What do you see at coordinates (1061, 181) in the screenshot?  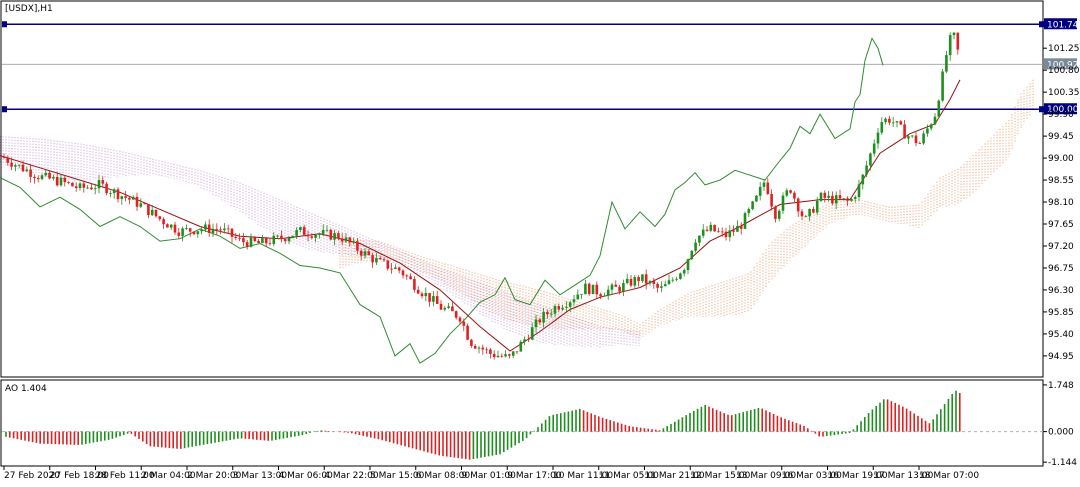 I see `price-tick-label: 98.55` at bounding box center [1061, 181].